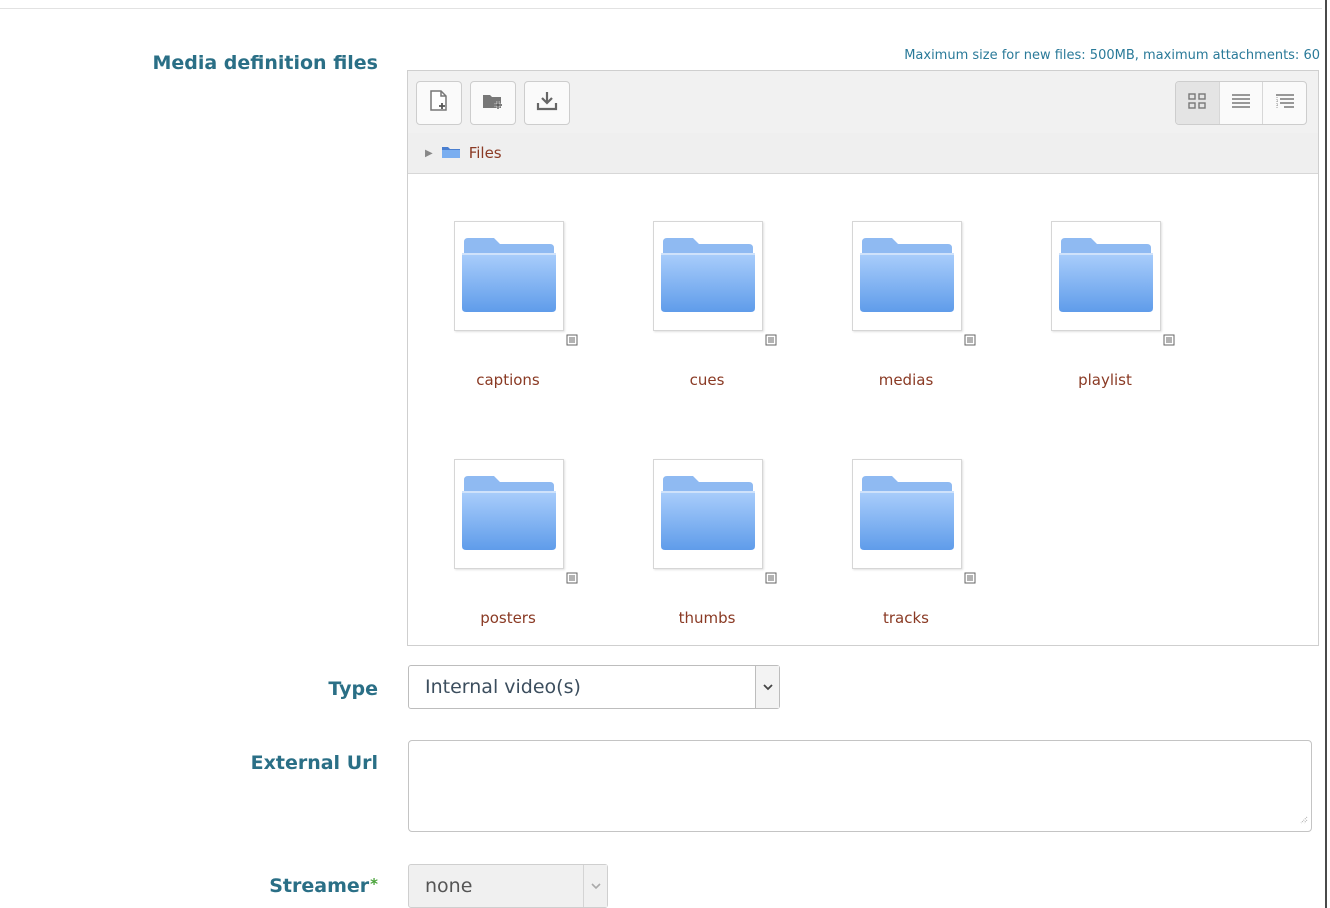 This screenshot has width=1330, height=908. I want to click on folder-tile-cues: cues, so click(707, 321).